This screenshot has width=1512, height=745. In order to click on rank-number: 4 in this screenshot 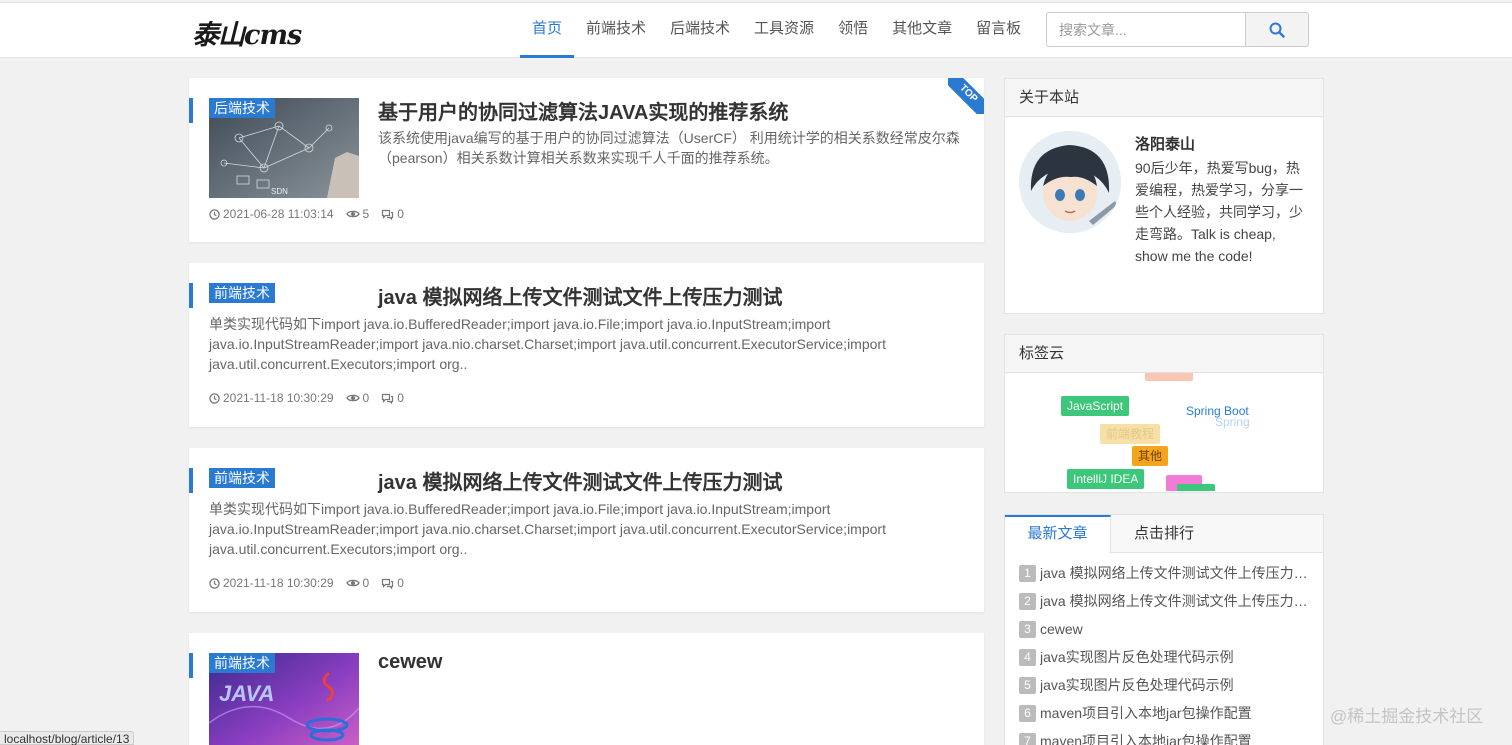, I will do `click(1027, 657)`.